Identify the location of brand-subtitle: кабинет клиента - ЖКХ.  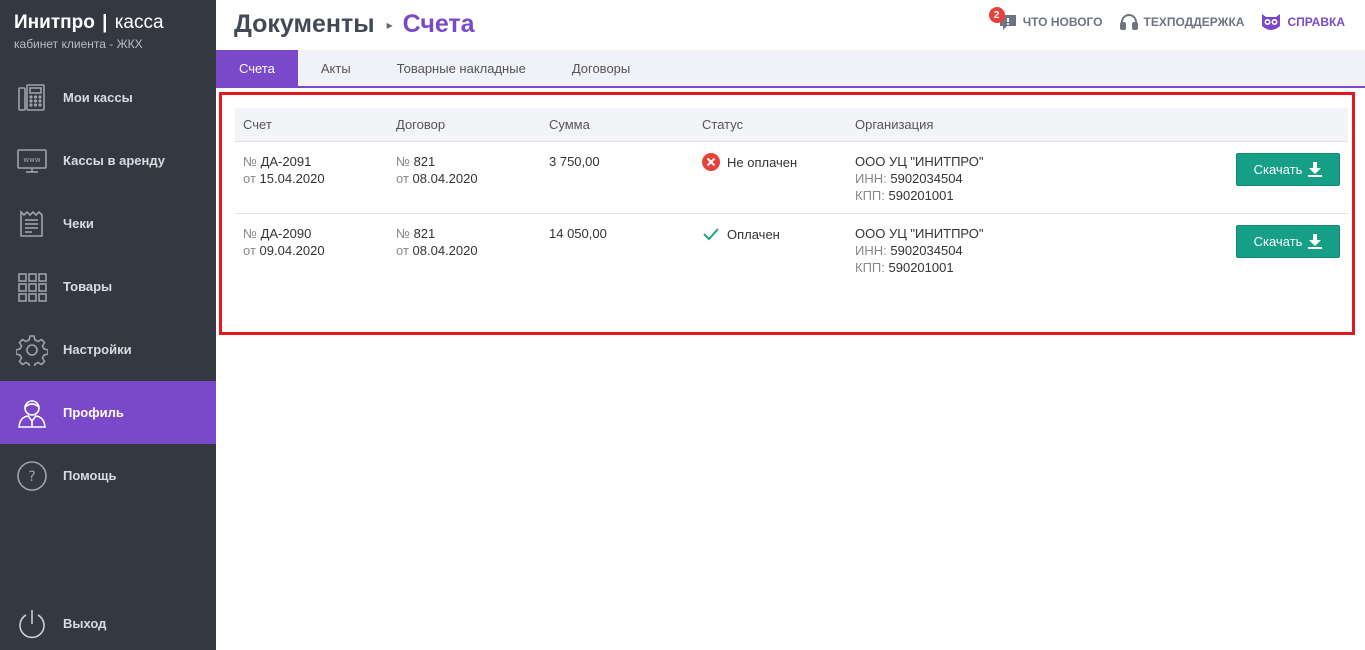
(78, 44).